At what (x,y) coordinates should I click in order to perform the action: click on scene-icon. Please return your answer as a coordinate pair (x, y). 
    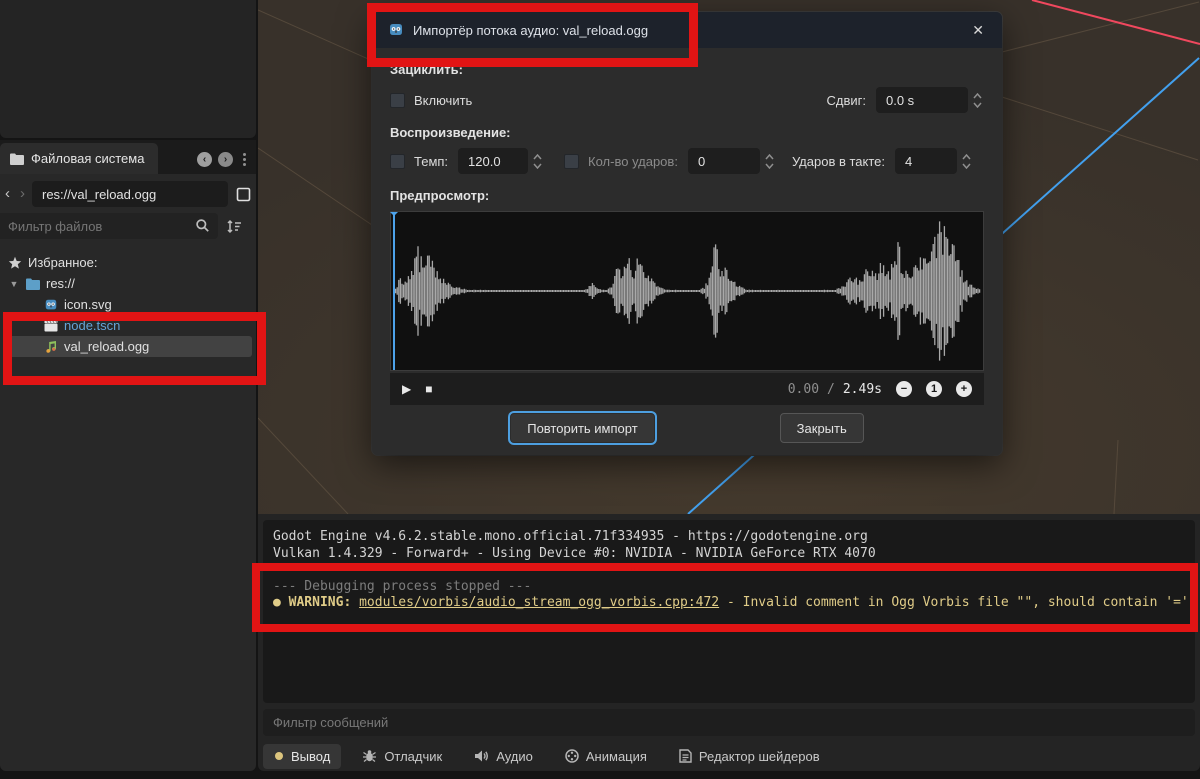
    Looking at the image, I should click on (51, 325).